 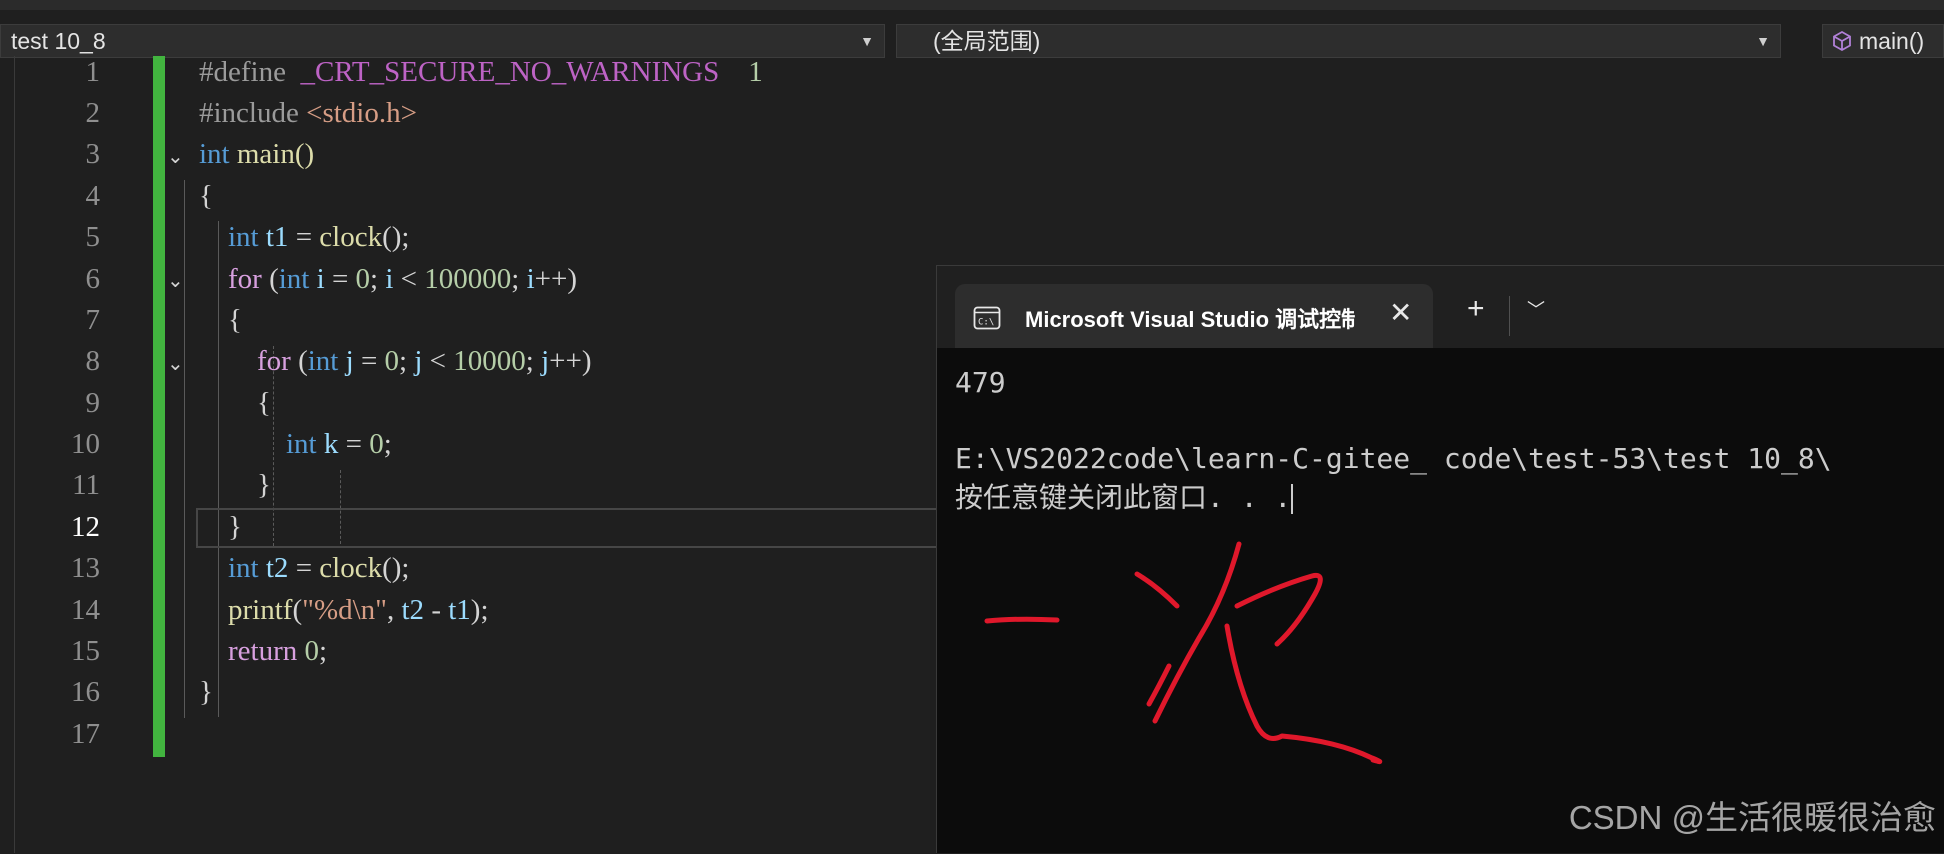 What do you see at coordinates (93, 72) in the screenshot?
I see `line-number: 1` at bounding box center [93, 72].